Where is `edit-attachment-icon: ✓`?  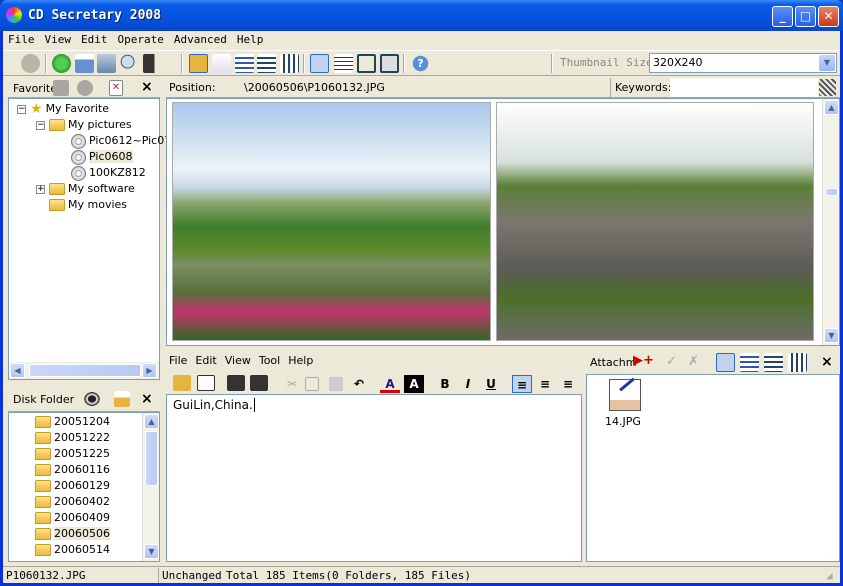 edit-attachment-icon: ✓ is located at coordinates (671, 361).